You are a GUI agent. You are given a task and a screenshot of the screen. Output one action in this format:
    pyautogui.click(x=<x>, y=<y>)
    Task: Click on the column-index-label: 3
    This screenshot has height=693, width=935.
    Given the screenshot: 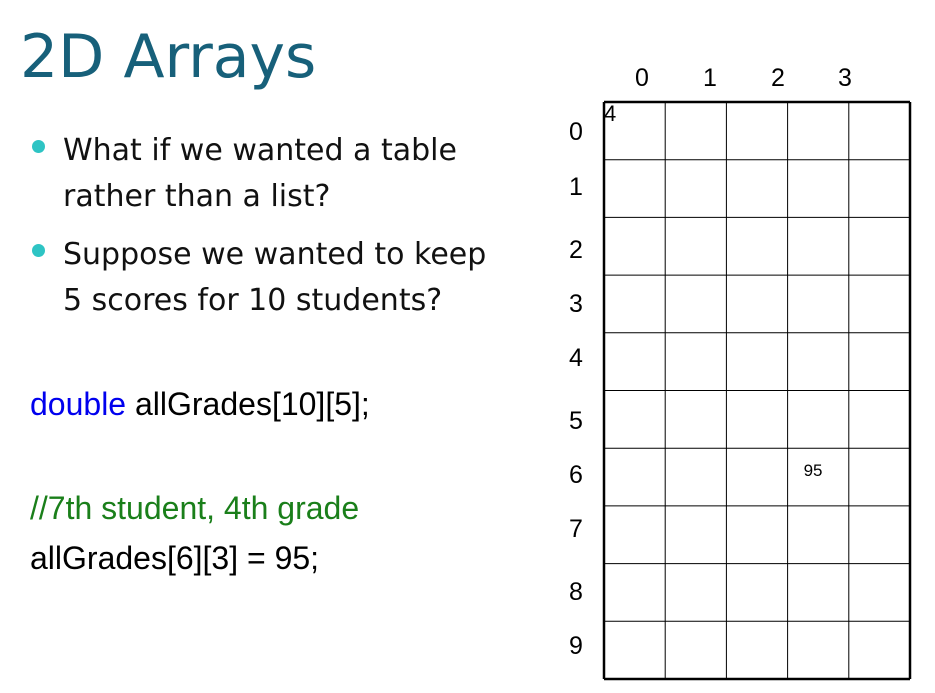 What is the action you would take?
    pyautogui.click(x=845, y=78)
    